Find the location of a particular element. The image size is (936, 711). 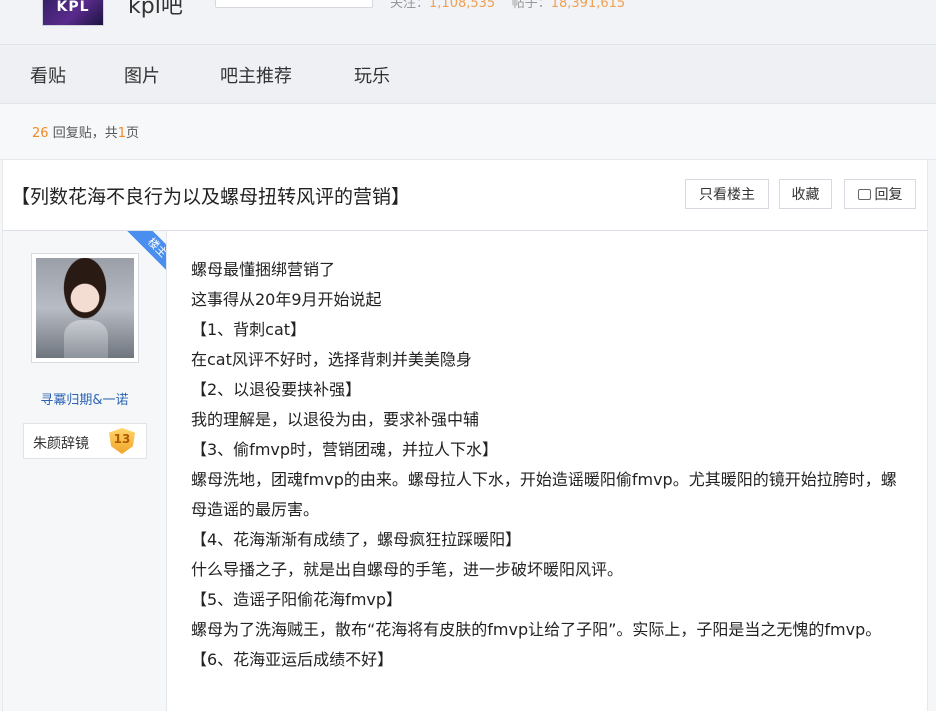

reply-button: 回复 is located at coordinates (880, 194).